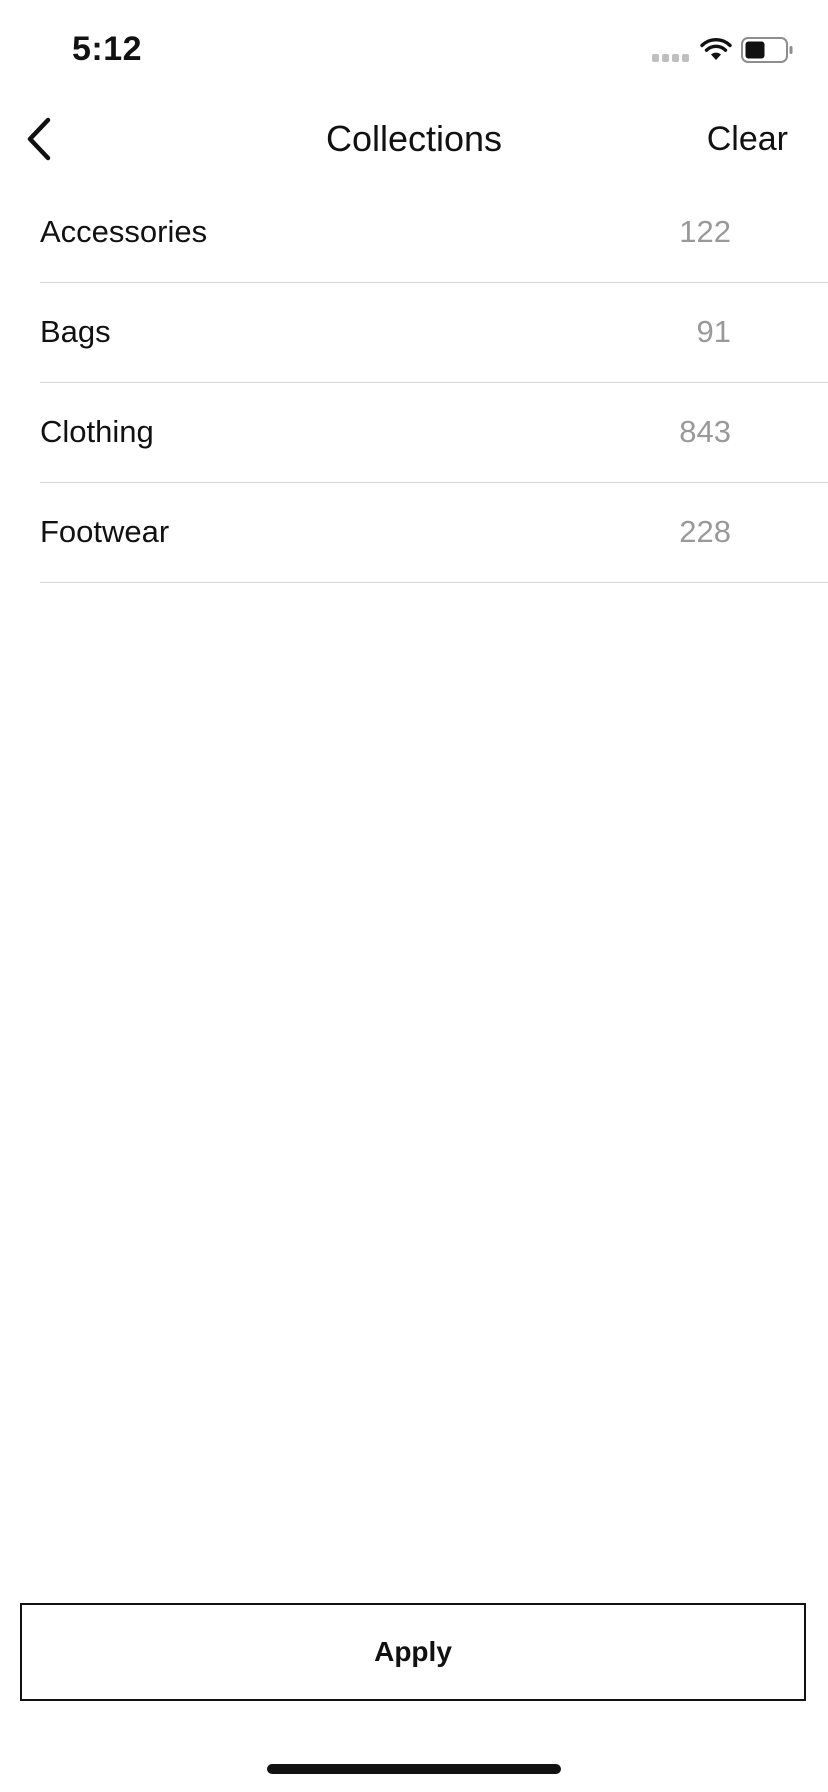  I want to click on list-item-count: 91, so click(713, 331).